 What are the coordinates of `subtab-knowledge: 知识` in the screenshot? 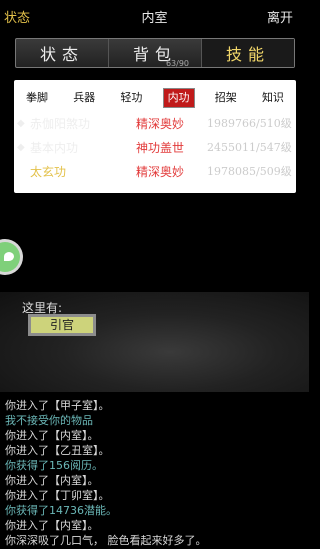 It's located at (273, 98).